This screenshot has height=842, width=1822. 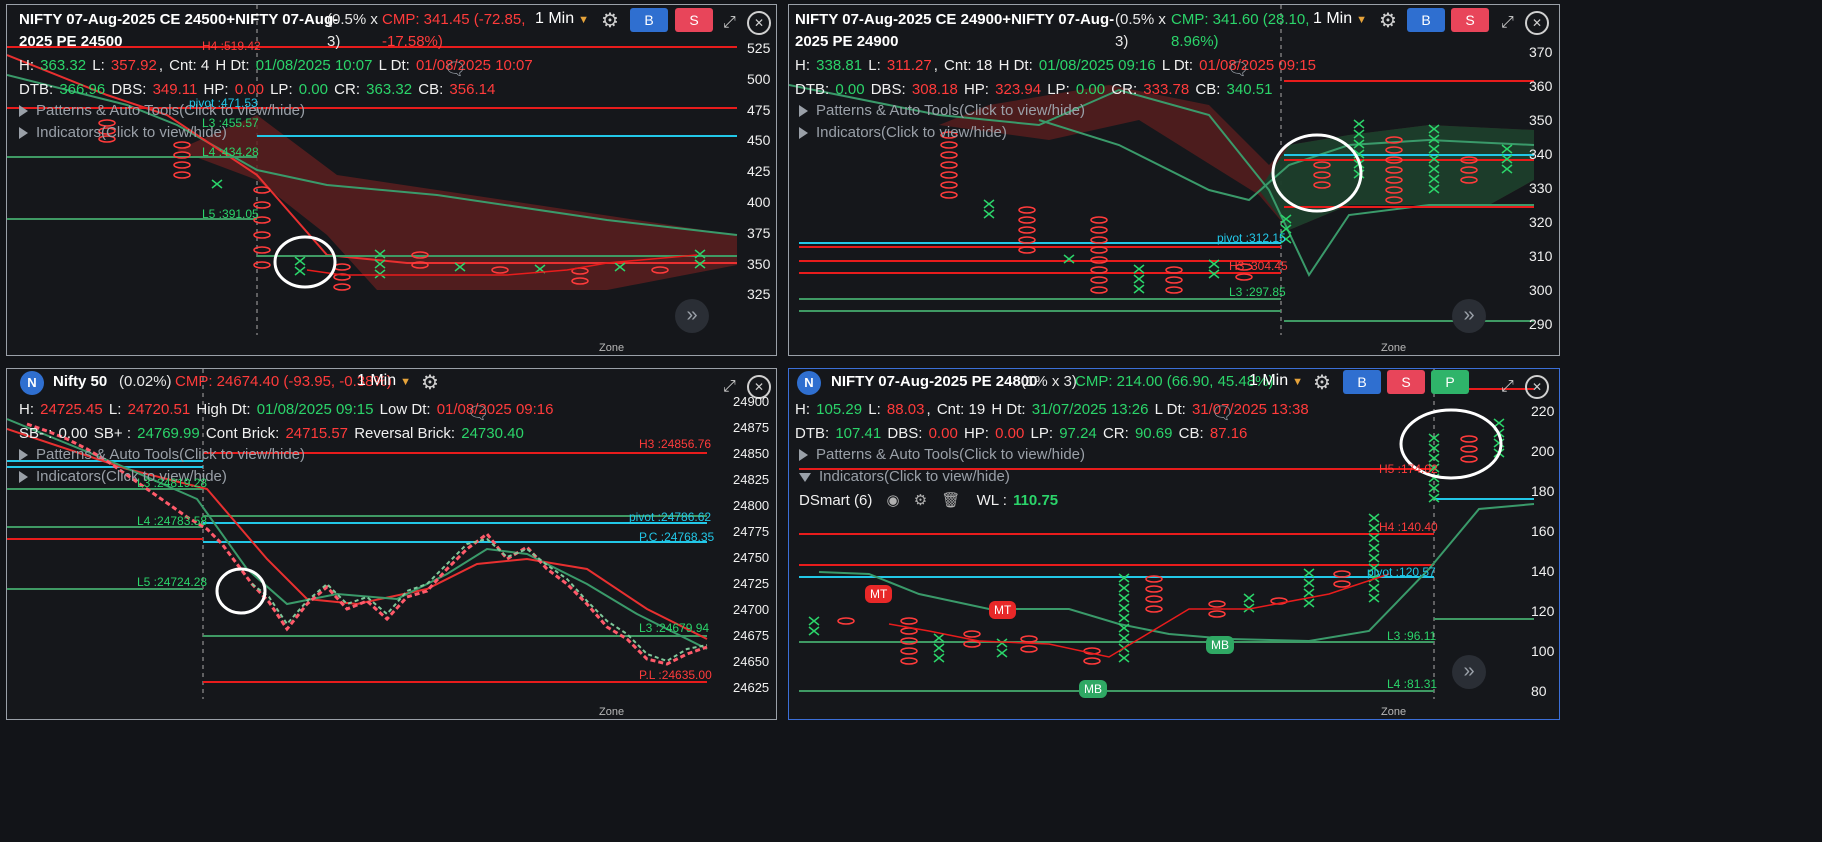 What do you see at coordinates (1258, 266) in the screenshot?
I see `level-h3: H3 :304.45` at bounding box center [1258, 266].